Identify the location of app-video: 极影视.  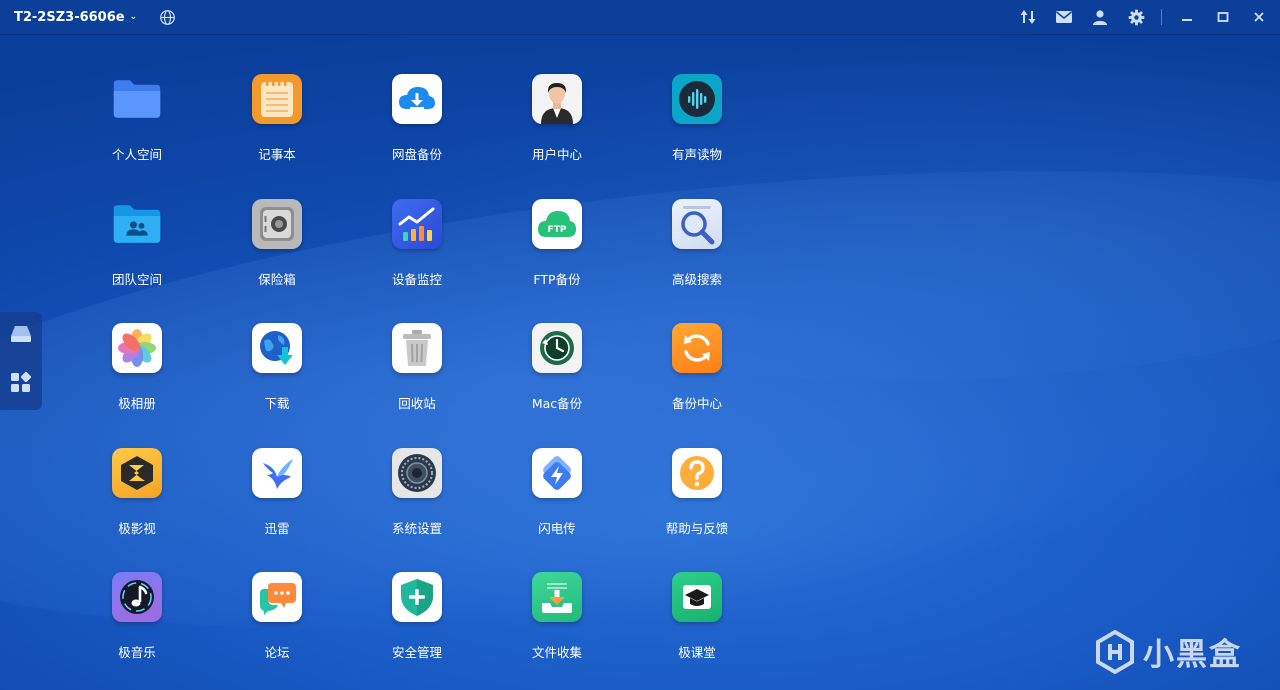
(137, 510).